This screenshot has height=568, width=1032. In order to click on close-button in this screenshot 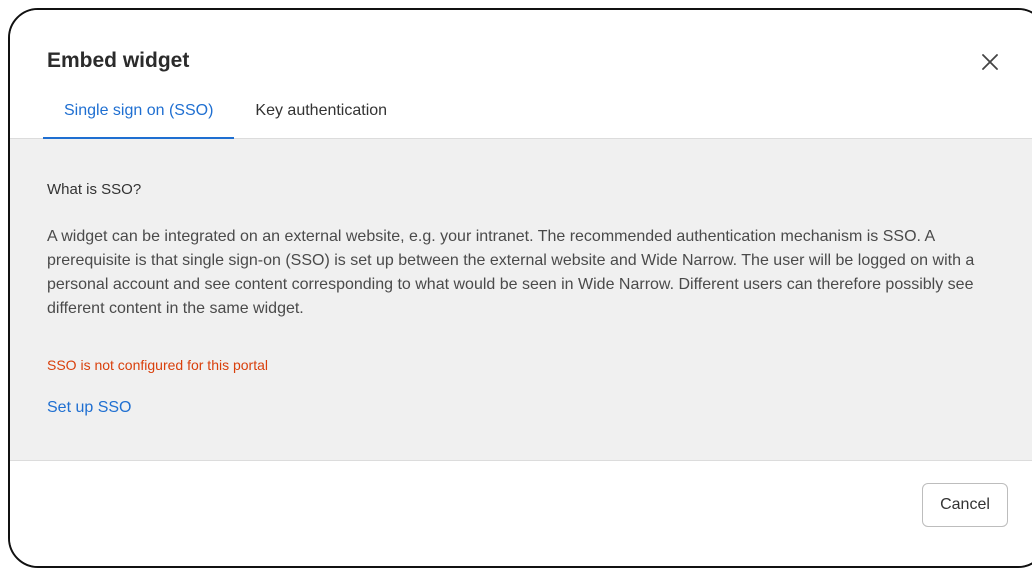, I will do `click(990, 62)`.